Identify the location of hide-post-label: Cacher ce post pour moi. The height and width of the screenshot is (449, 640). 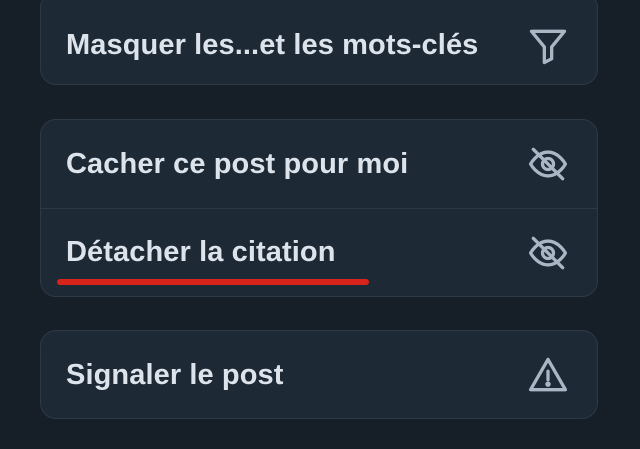
(237, 163).